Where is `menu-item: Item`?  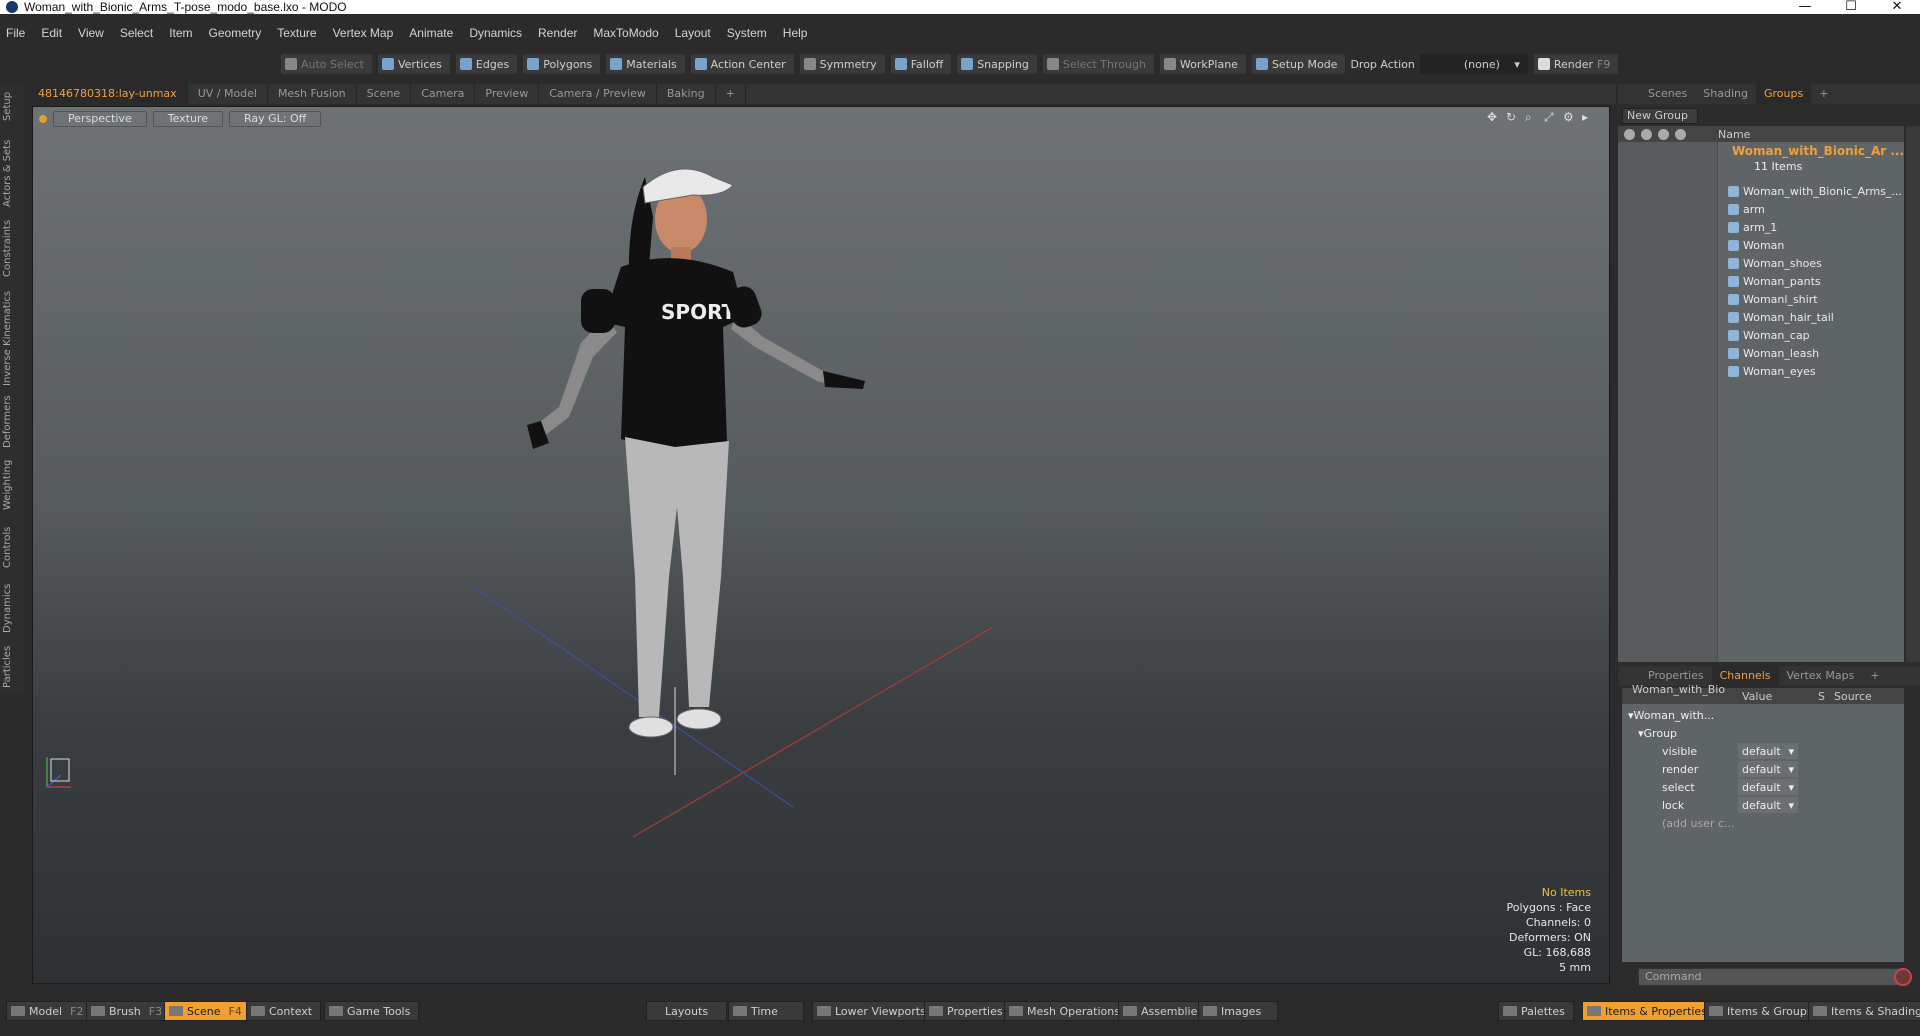 menu-item: Item is located at coordinates (180, 33).